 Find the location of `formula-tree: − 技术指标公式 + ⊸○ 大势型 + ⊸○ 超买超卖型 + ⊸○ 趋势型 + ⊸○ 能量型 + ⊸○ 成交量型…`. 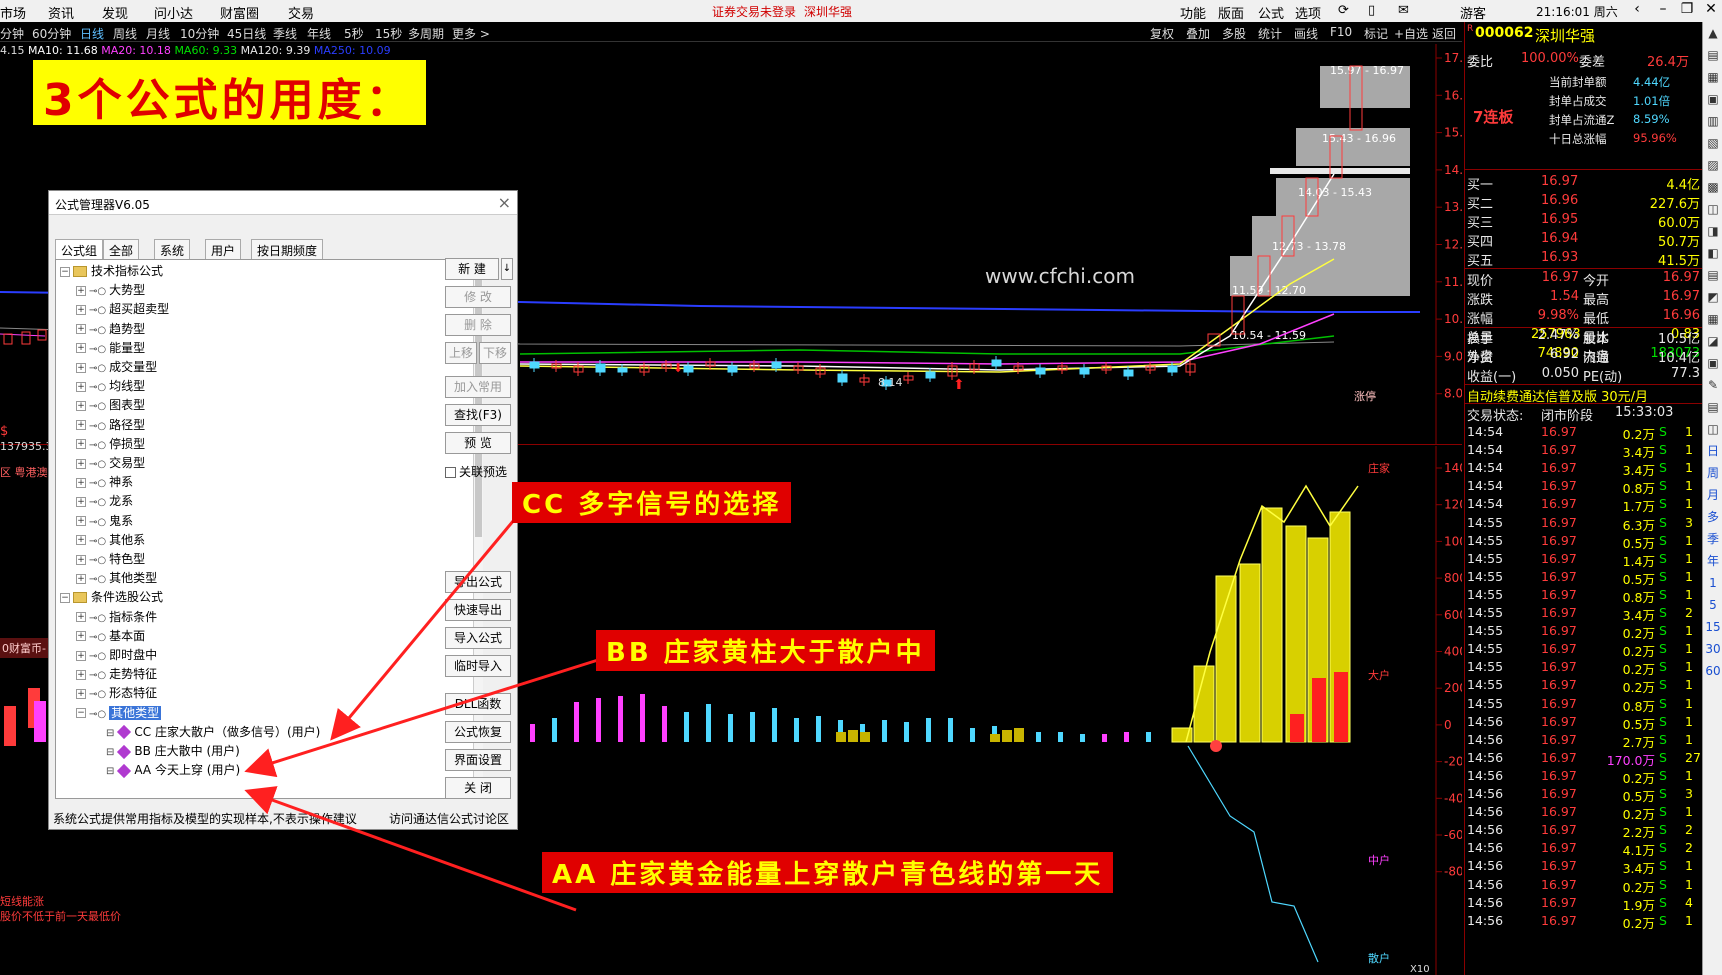

formula-tree: − 技术指标公式 + ⊸○ 大势型 + ⊸○ 超买超卖型 + ⊸○ 趋势型 + ⊸○ 能量型 + ⊸○ 成交量型… is located at coordinates (268, 529).